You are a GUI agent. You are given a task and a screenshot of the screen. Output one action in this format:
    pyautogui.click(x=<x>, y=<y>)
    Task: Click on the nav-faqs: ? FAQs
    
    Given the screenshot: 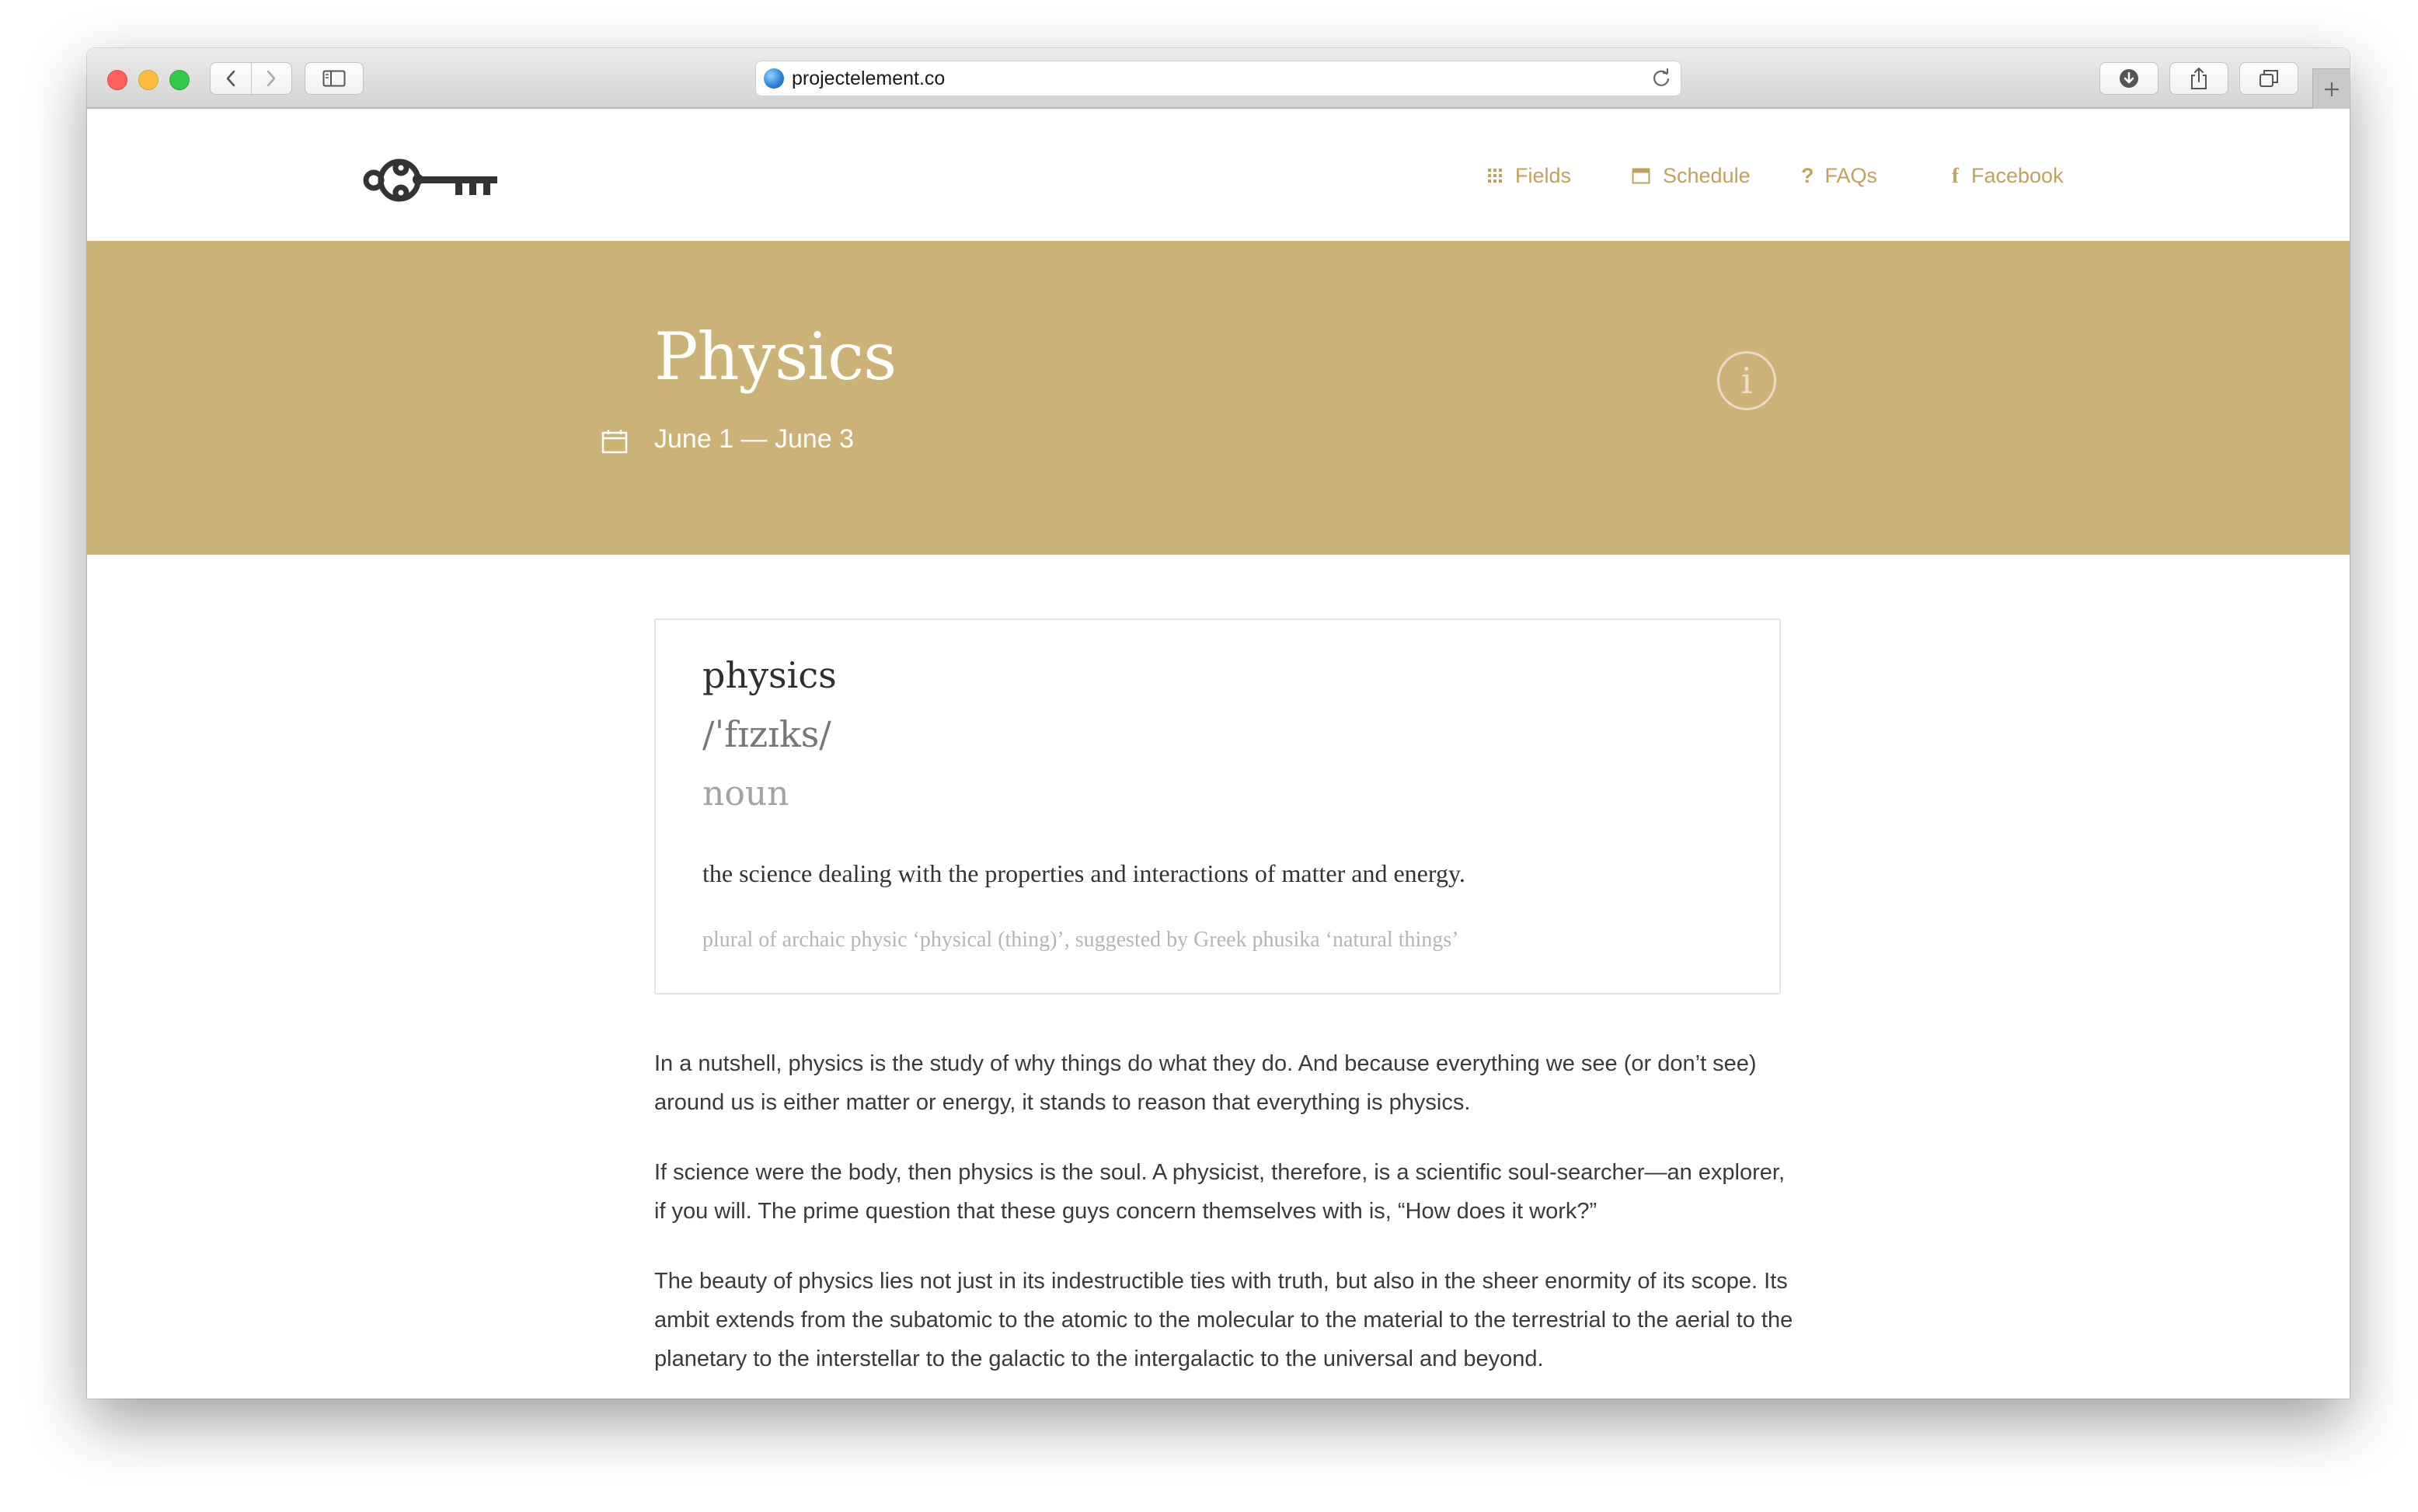 What is the action you would take?
    pyautogui.click(x=1839, y=175)
    